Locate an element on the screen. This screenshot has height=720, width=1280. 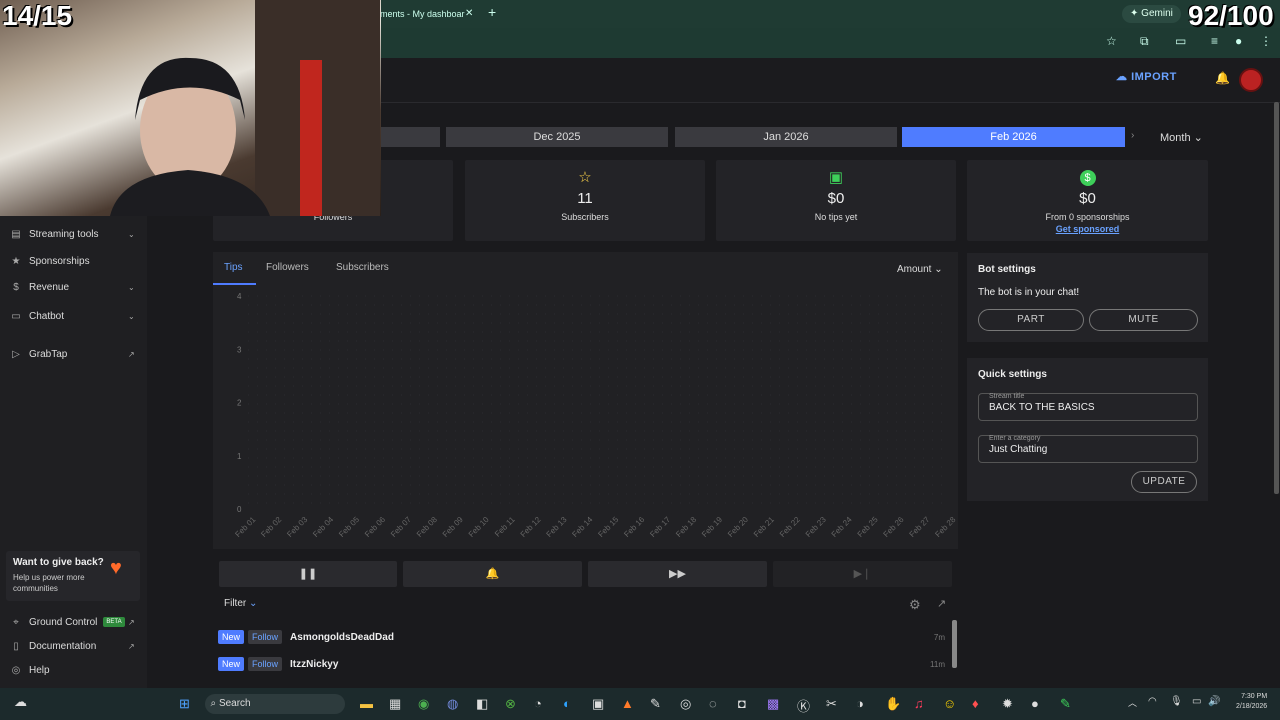
tab-followers: Followers is located at coordinates (287, 267).